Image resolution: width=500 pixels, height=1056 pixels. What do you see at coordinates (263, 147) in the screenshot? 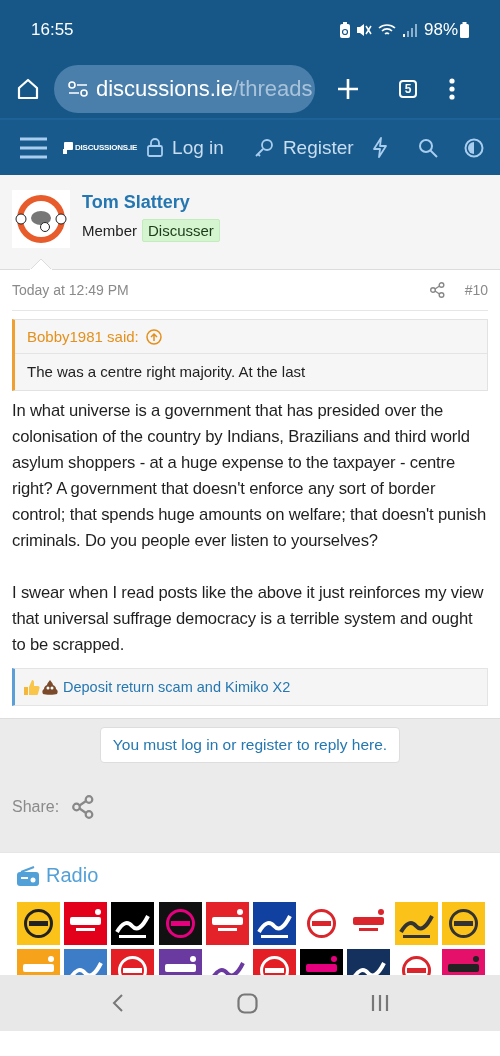
I see `key-icon` at bounding box center [263, 147].